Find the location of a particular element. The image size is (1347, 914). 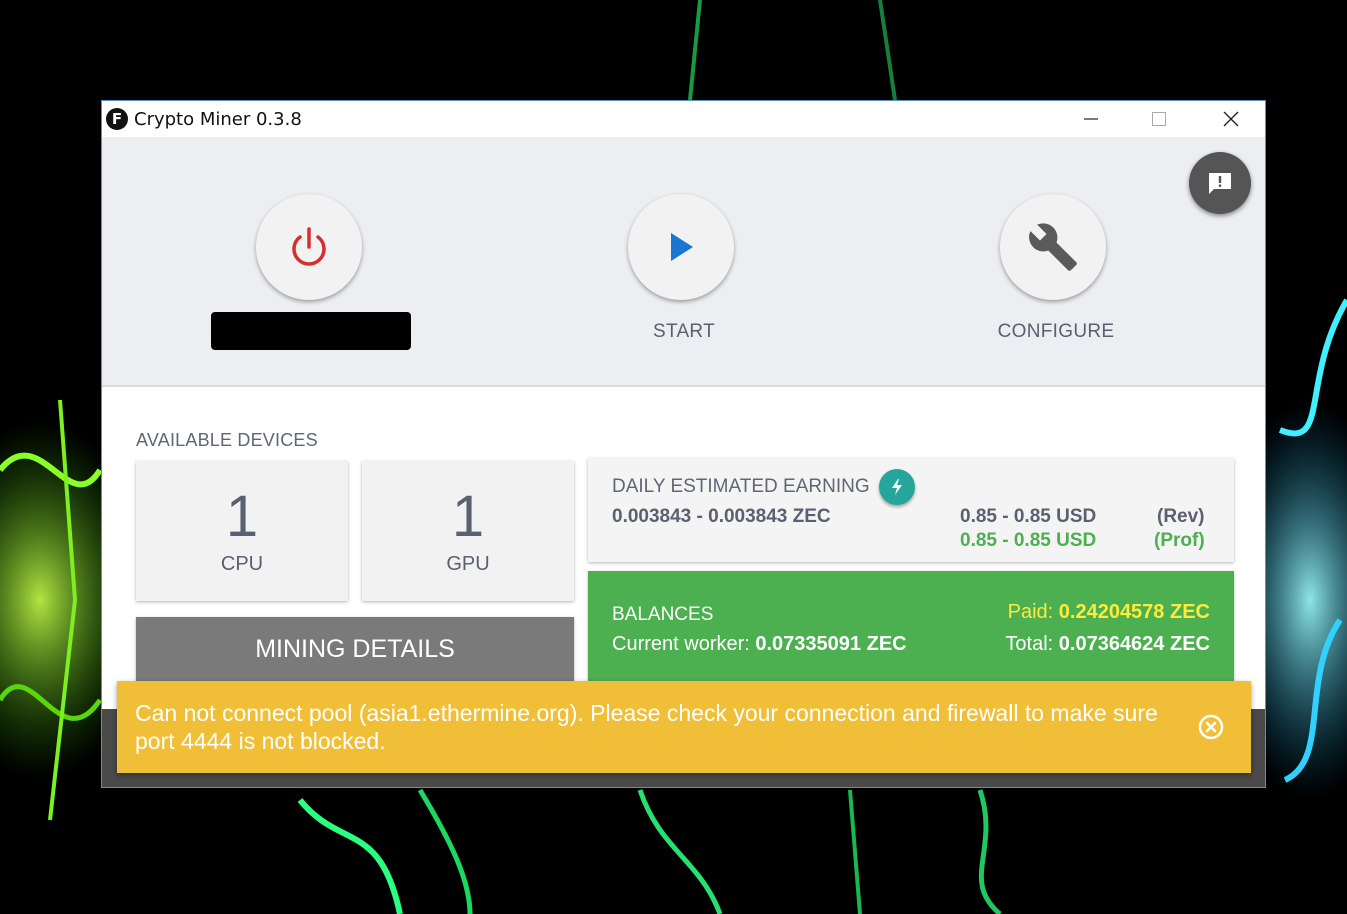

total-balance: Total: 0.07364624 ZEC is located at coordinates (1107, 644).